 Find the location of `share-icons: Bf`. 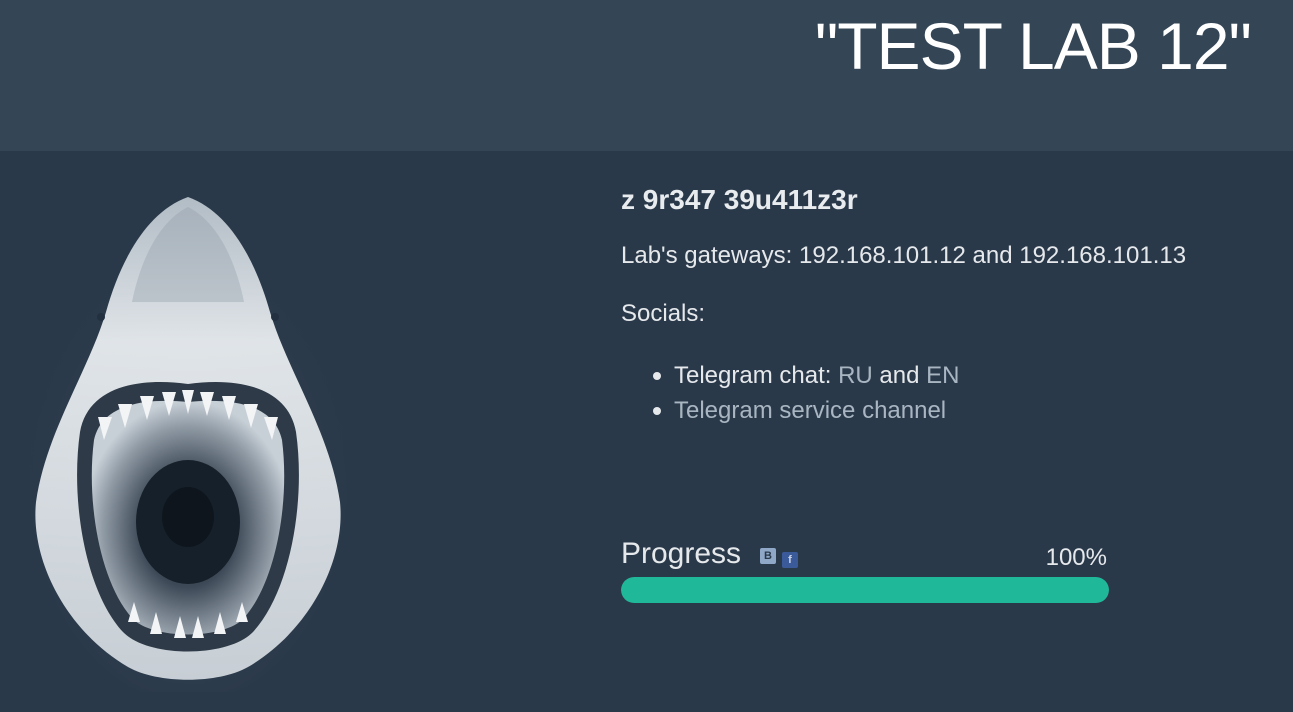

share-icons: Bf is located at coordinates (782, 558).